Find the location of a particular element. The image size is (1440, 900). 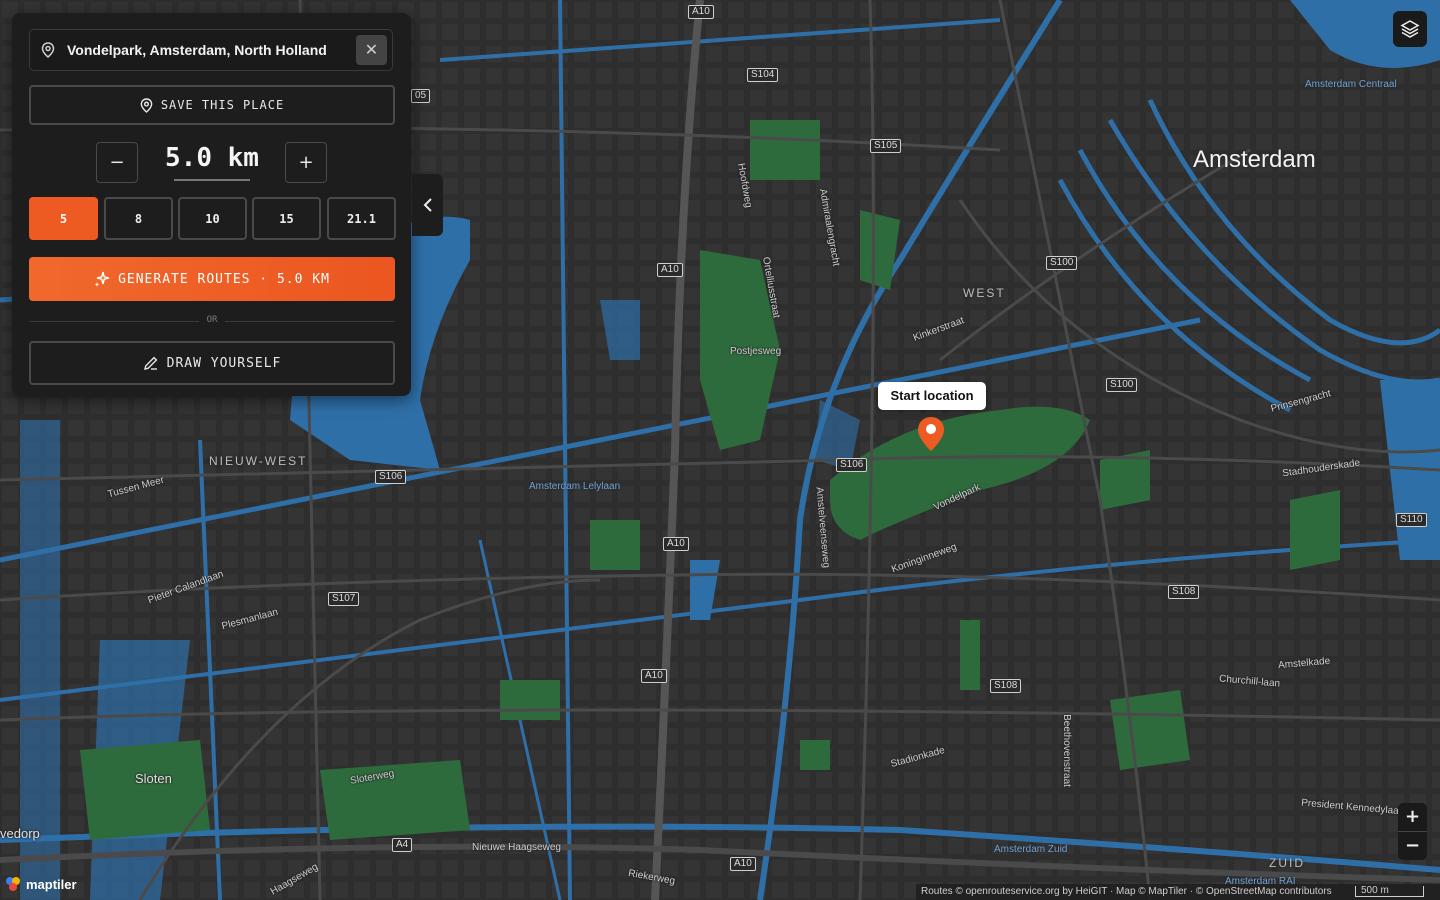

road-shield: 05 is located at coordinates (421, 96).